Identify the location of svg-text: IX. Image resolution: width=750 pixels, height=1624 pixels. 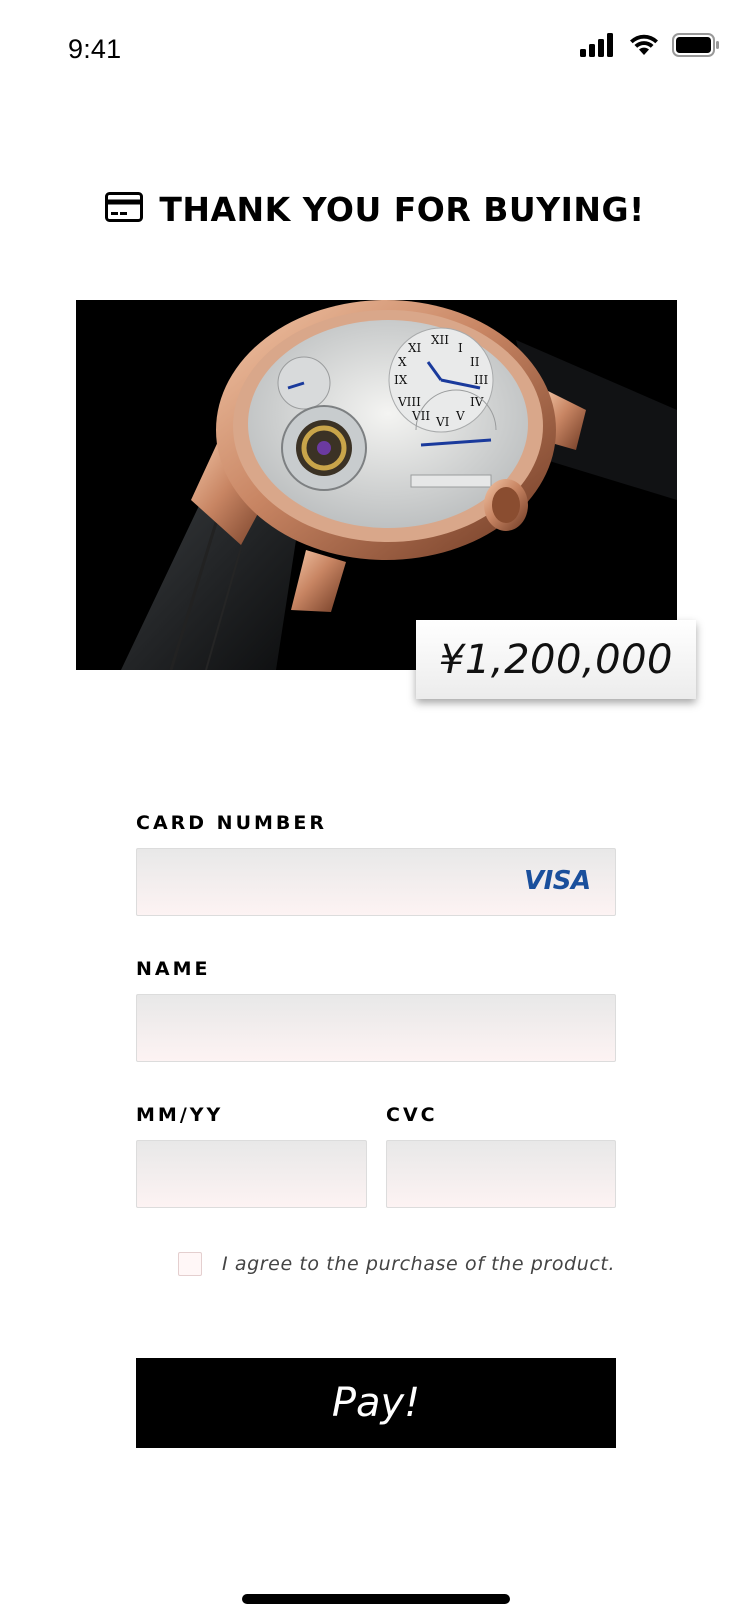
(401, 380).